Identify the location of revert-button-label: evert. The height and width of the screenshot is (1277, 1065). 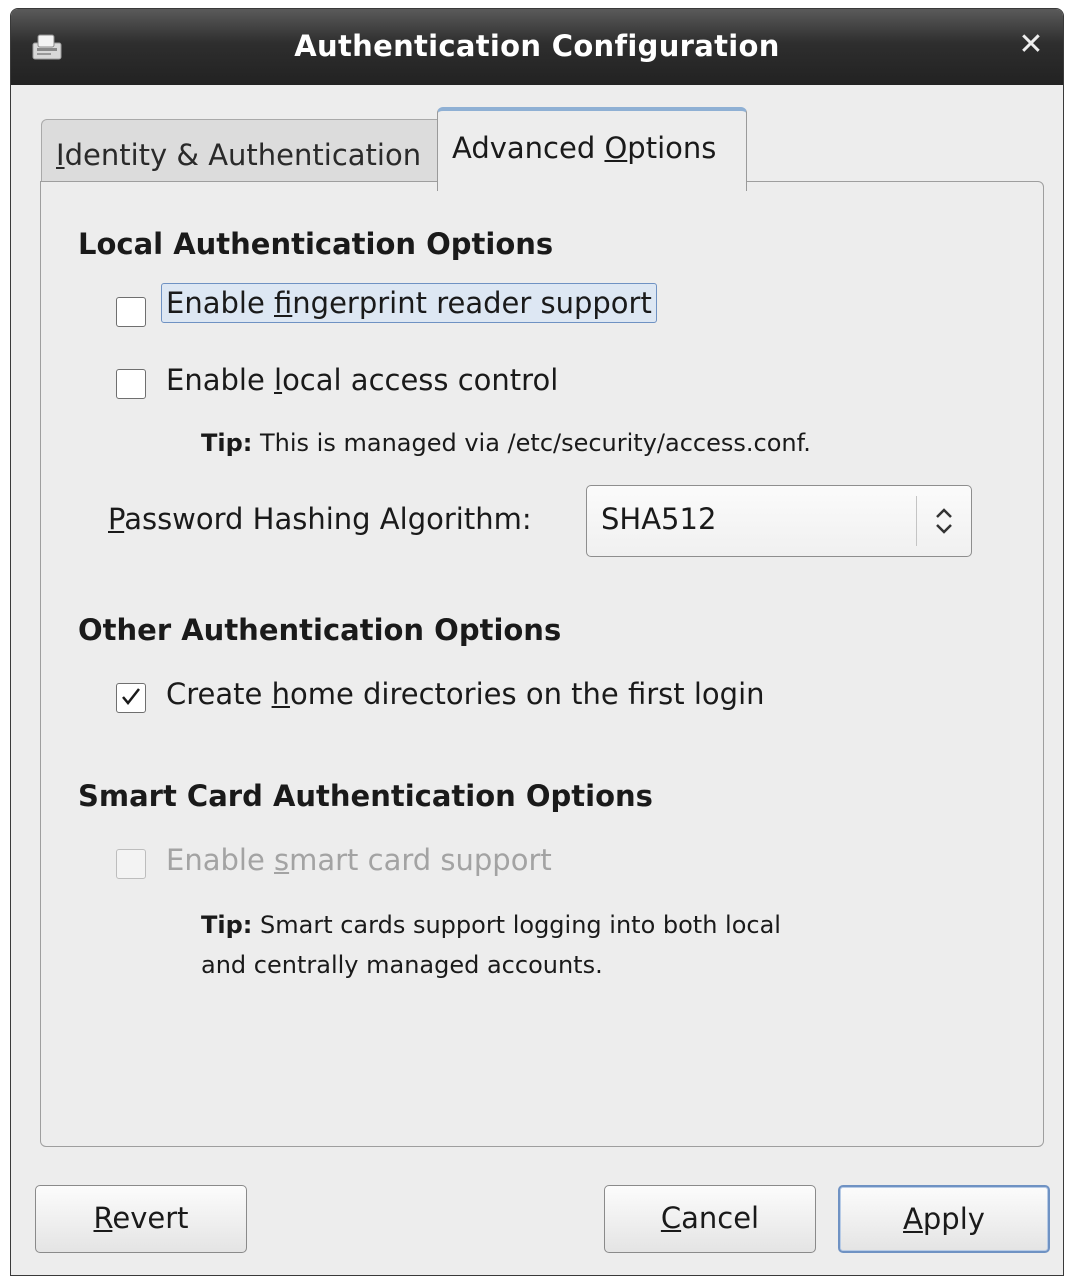
(150, 1218).